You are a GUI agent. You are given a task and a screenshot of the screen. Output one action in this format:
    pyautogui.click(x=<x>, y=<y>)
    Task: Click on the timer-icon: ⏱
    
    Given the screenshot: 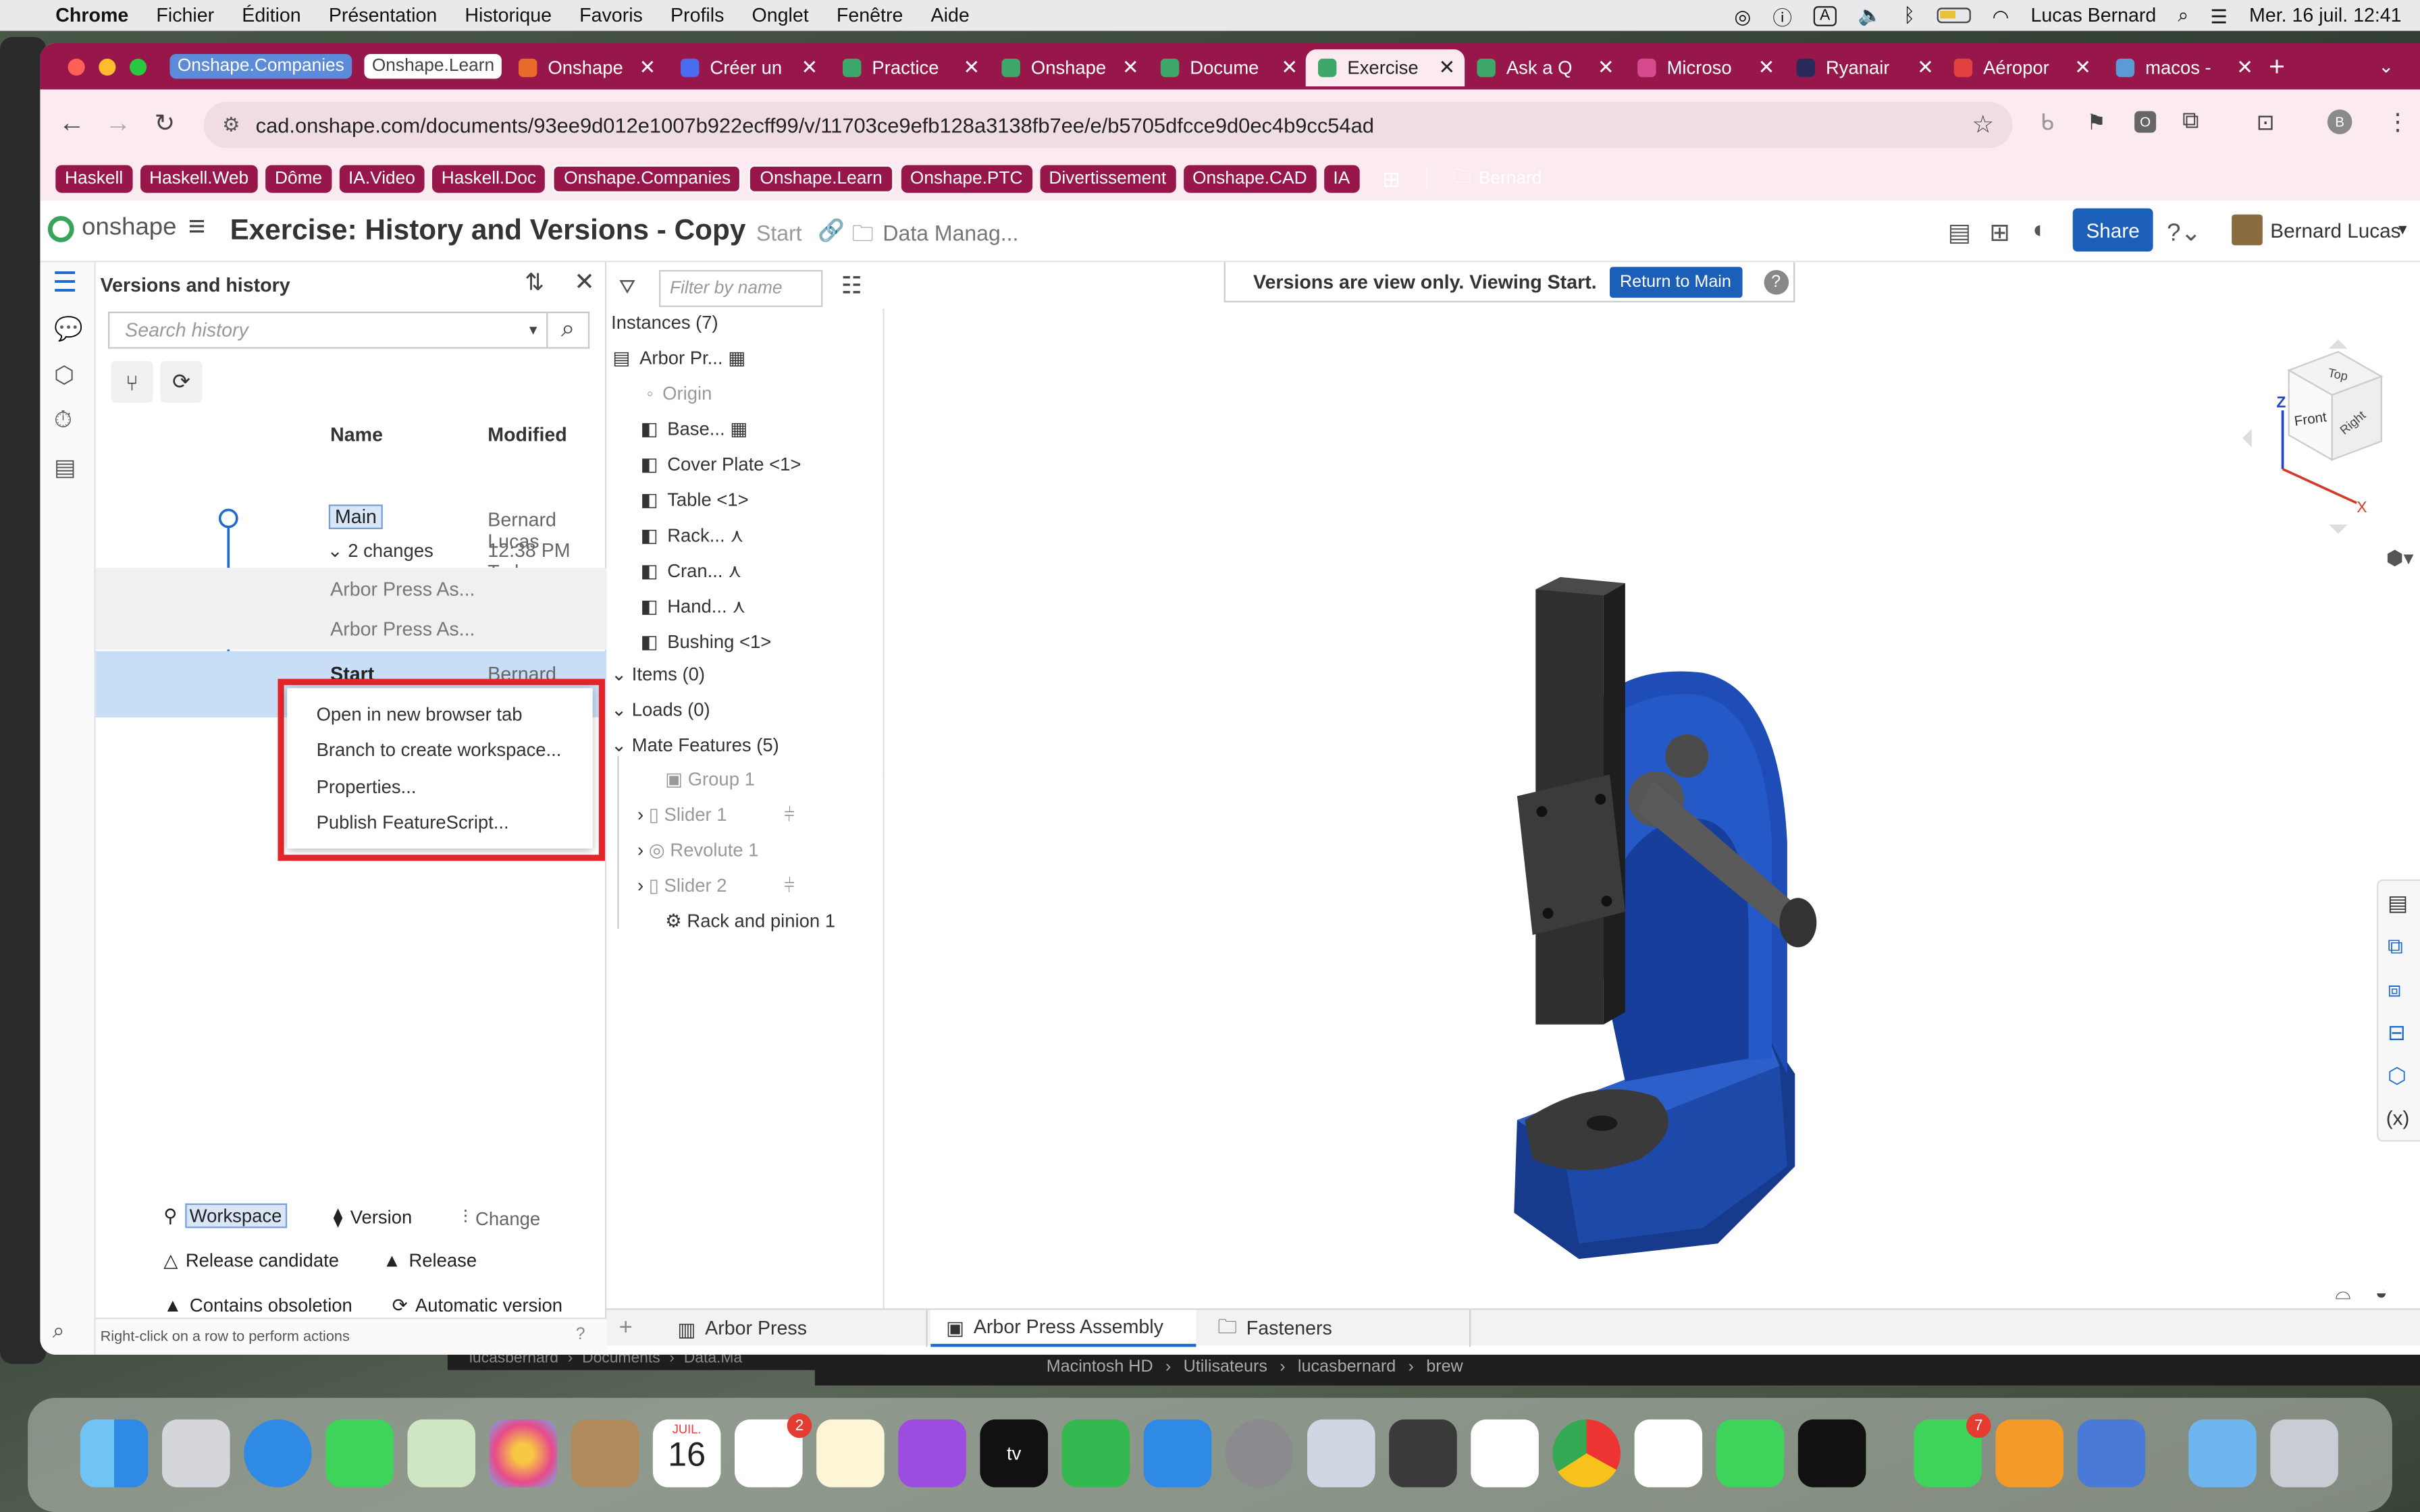 What is the action you would take?
    pyautogui.click(x=63, y=420)
    